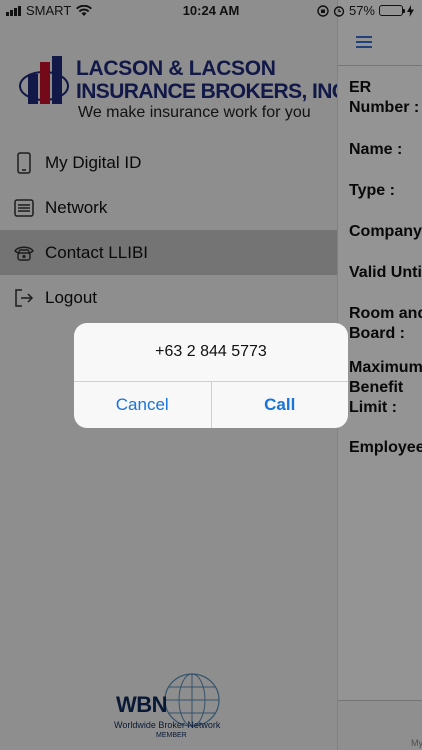 This screenshot has height=750, width=422. Describe the element at coordinates (410, 10) in the screenshot. I see `charging-icon` at that location.